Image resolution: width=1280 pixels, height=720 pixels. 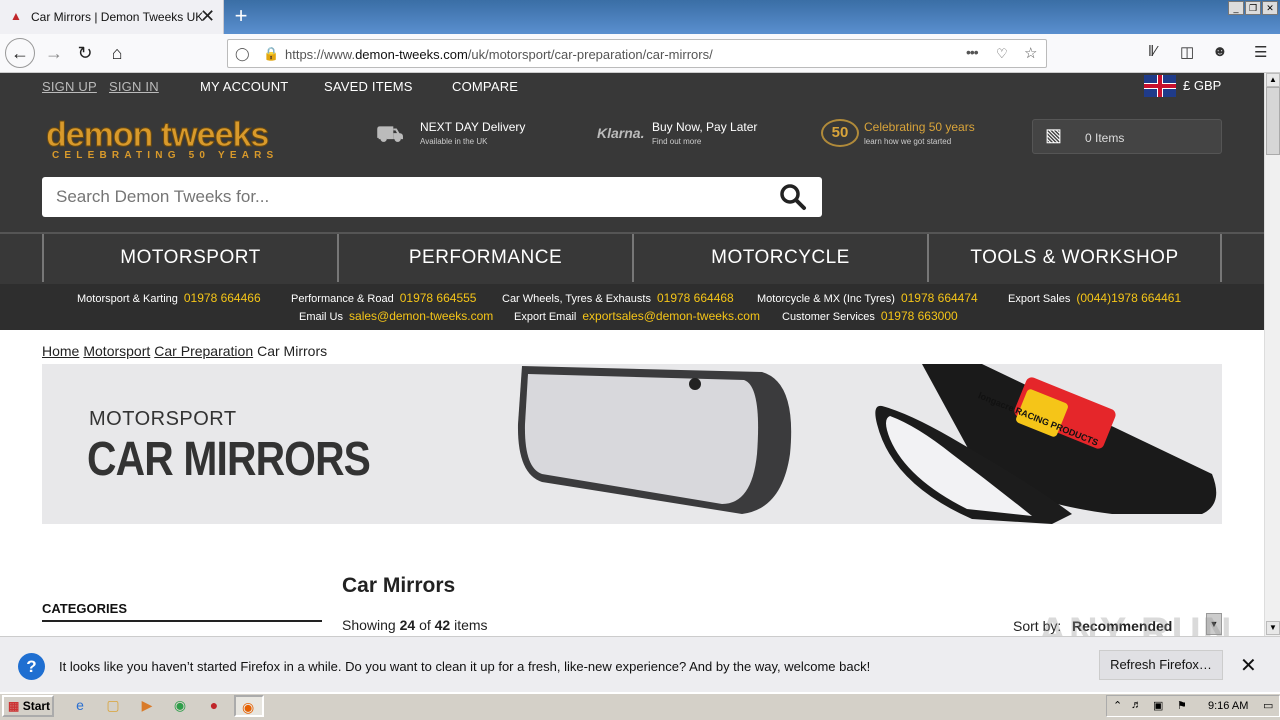 What do you see at coordinates (471, 625) in the screenshot?
I see `results-suffix: items` at bounding box center [471, 625].